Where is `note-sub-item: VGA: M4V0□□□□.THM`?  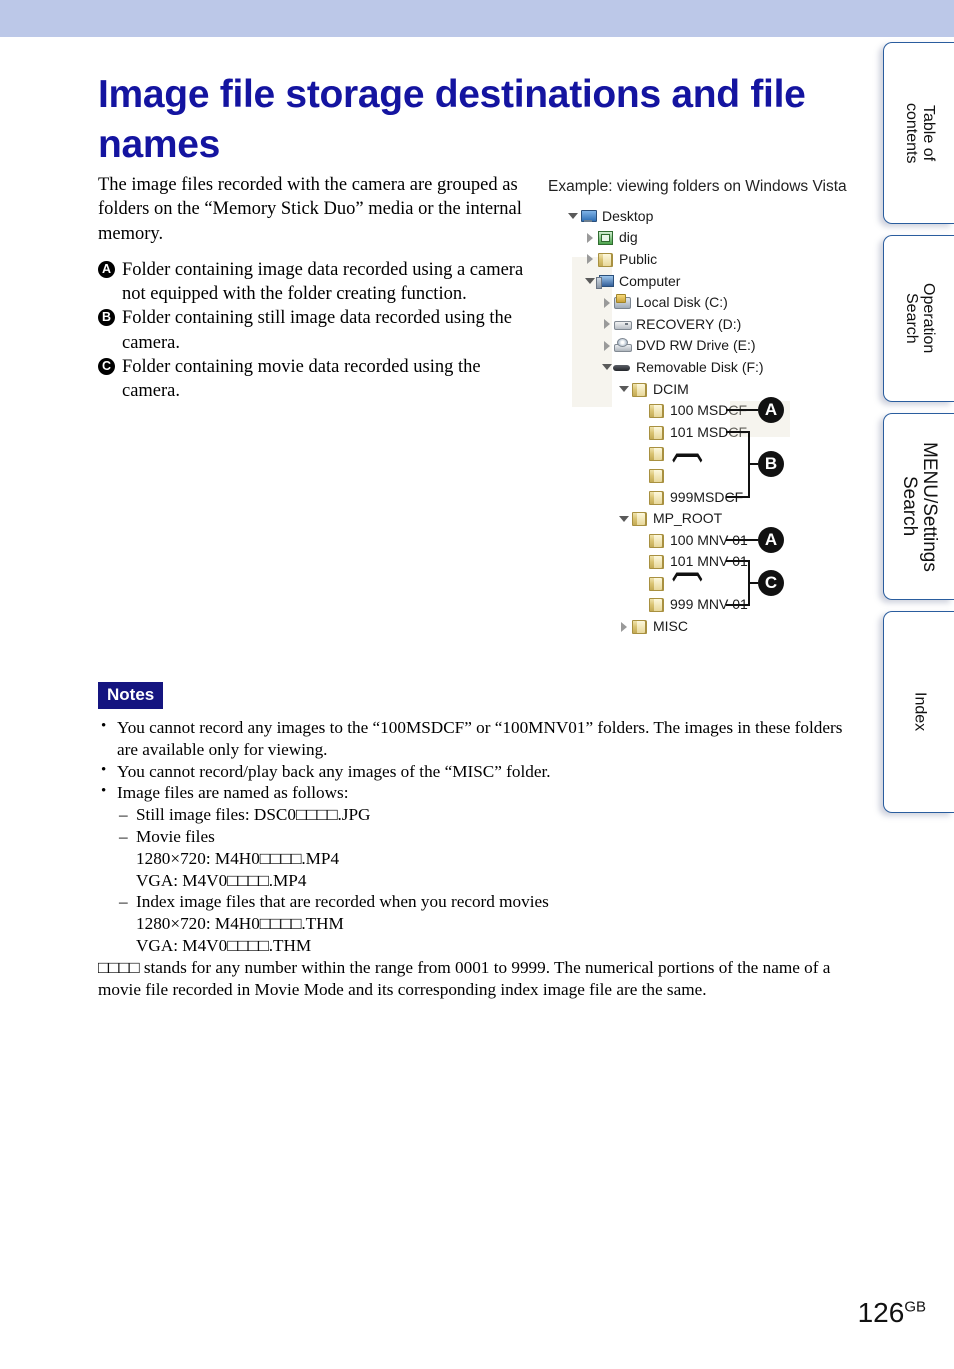
note-sub-item: VGA: M4V0□□□□.THM is located at coordinates (224, 945).